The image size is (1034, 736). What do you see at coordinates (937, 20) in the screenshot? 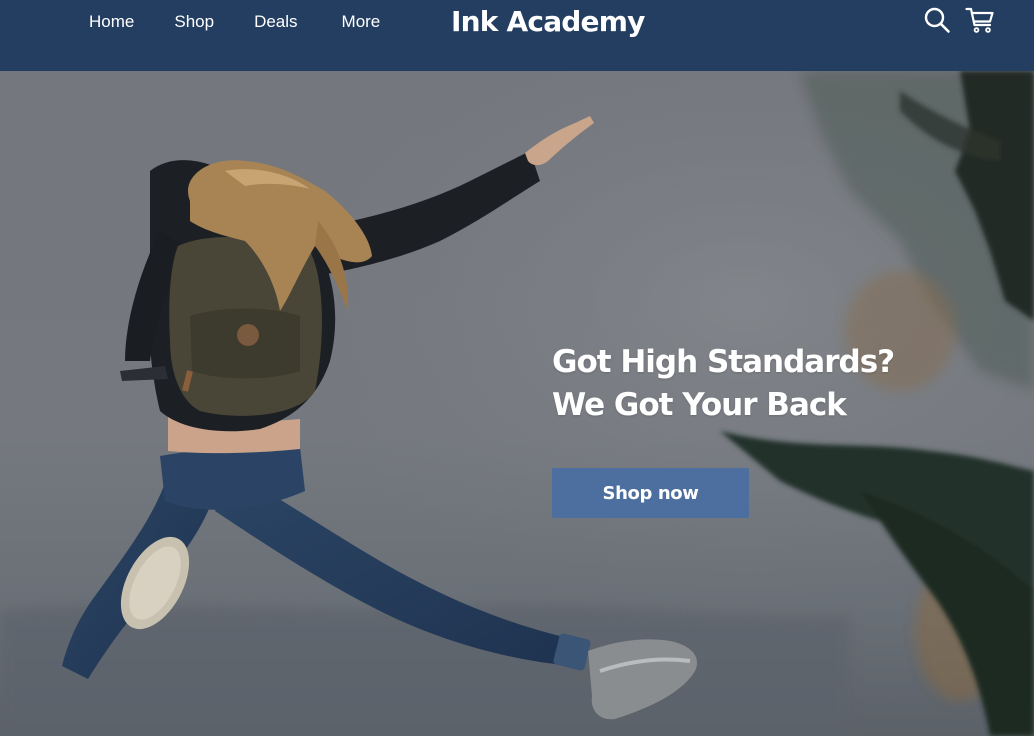
I see `search-icon` at bounding box center [937, 20].